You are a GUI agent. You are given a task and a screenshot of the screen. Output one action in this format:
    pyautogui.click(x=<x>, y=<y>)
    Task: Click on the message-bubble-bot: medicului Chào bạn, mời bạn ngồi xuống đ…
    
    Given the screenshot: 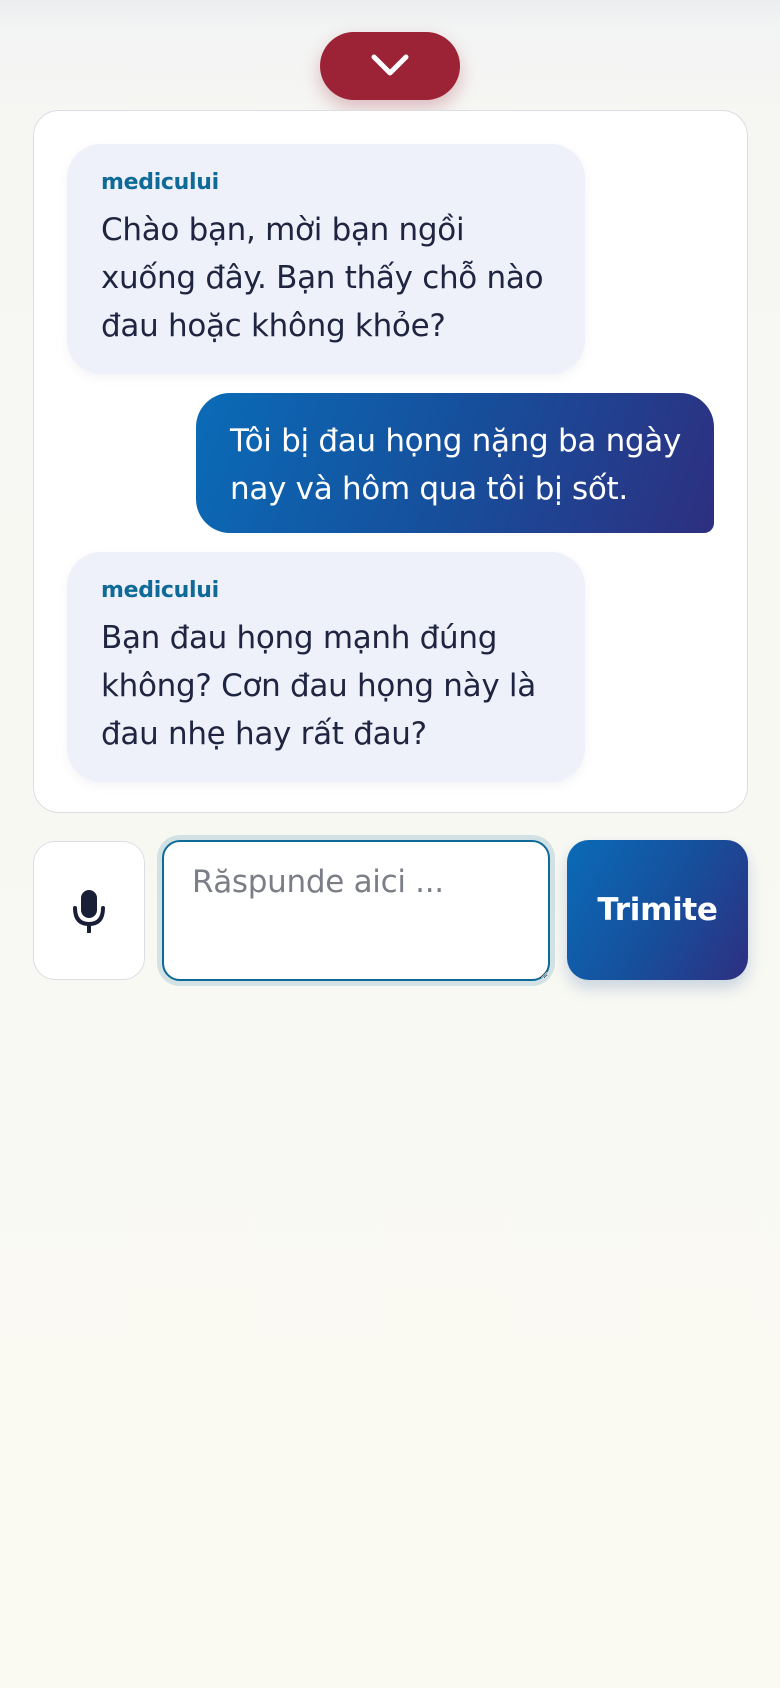 What is the action you would take?
    pyautogui.click(x=326, y=259)
    